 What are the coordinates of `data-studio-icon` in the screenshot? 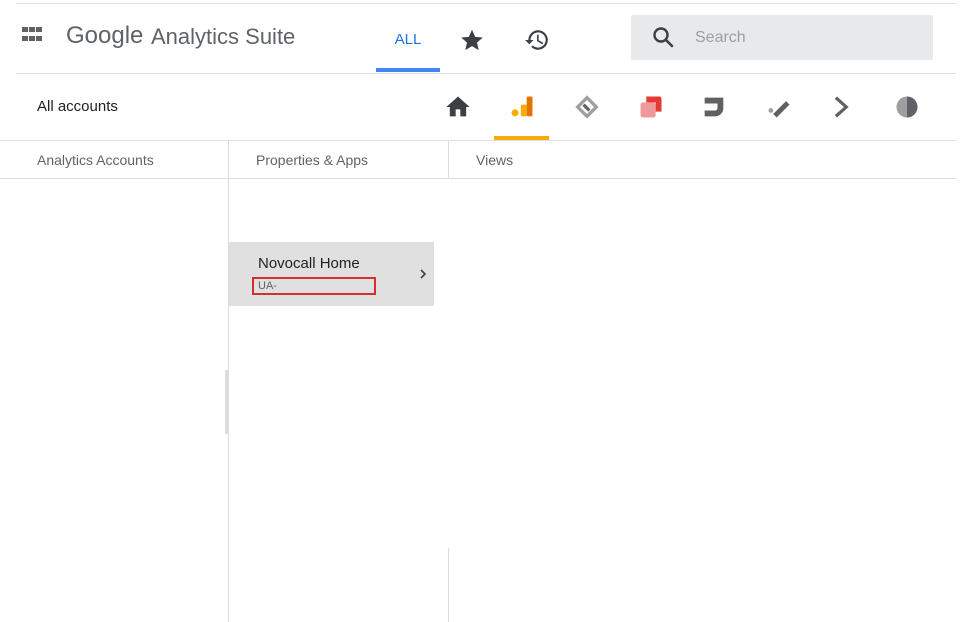 It's located at (714, 107).